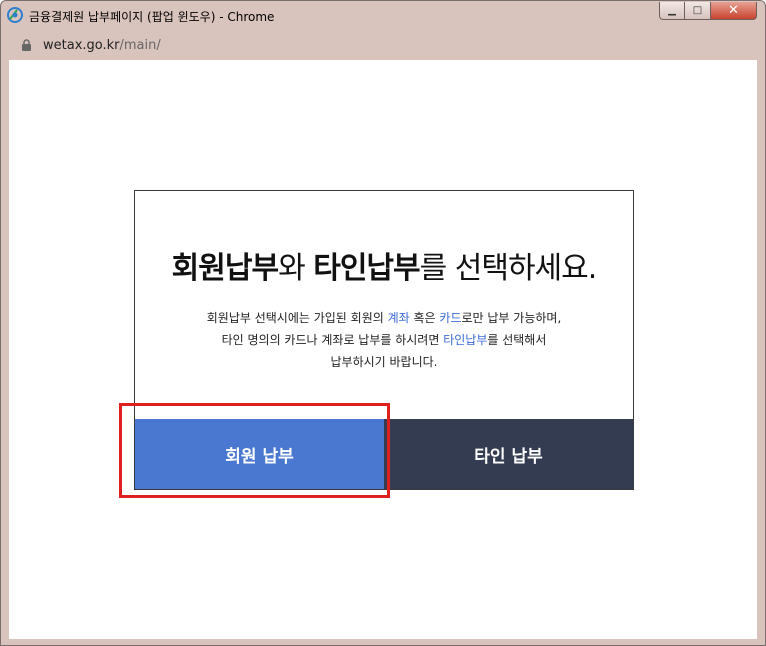 This screenshot has height=646, width=766. I want to click on chrome-logo-icon, so click(15, 15).